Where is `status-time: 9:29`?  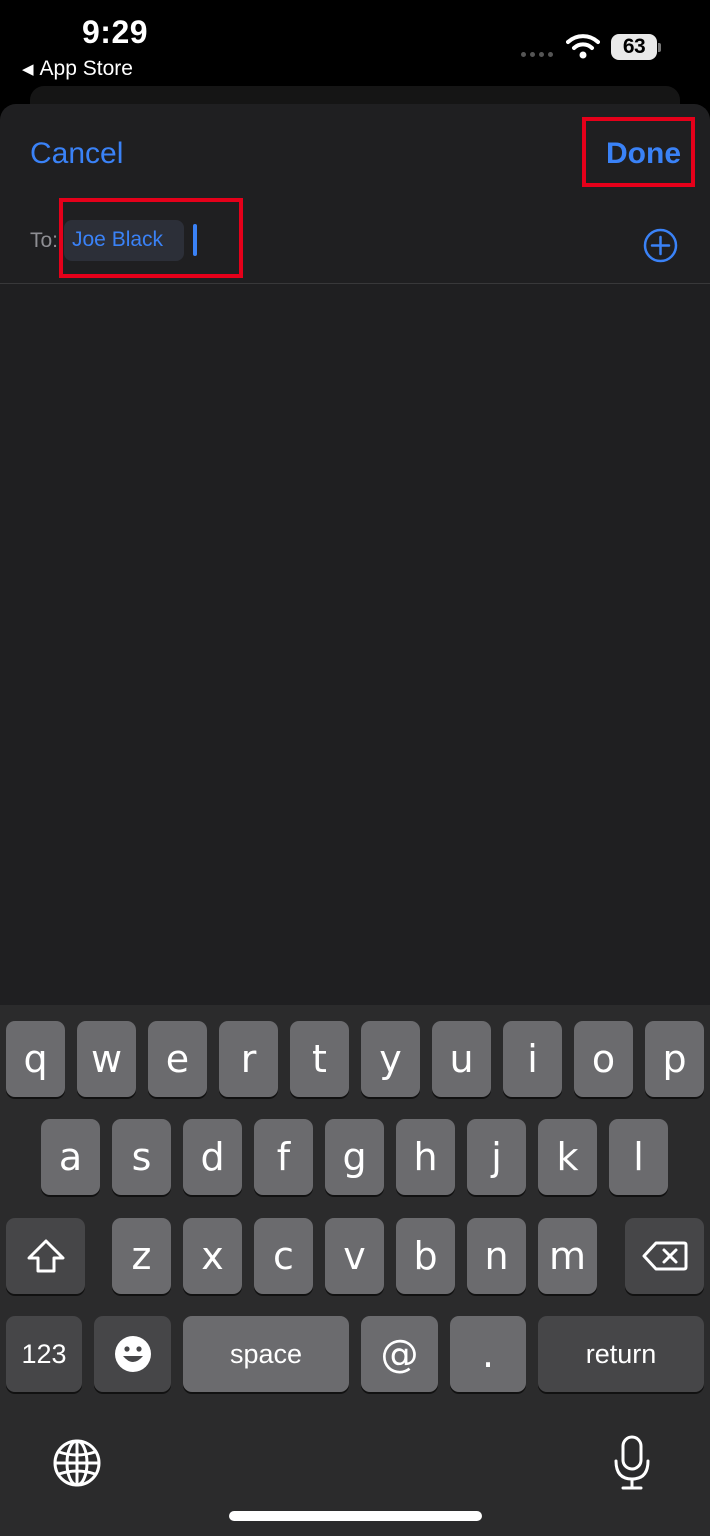
status-time: 9:29 is located at coordinates (115, 32).